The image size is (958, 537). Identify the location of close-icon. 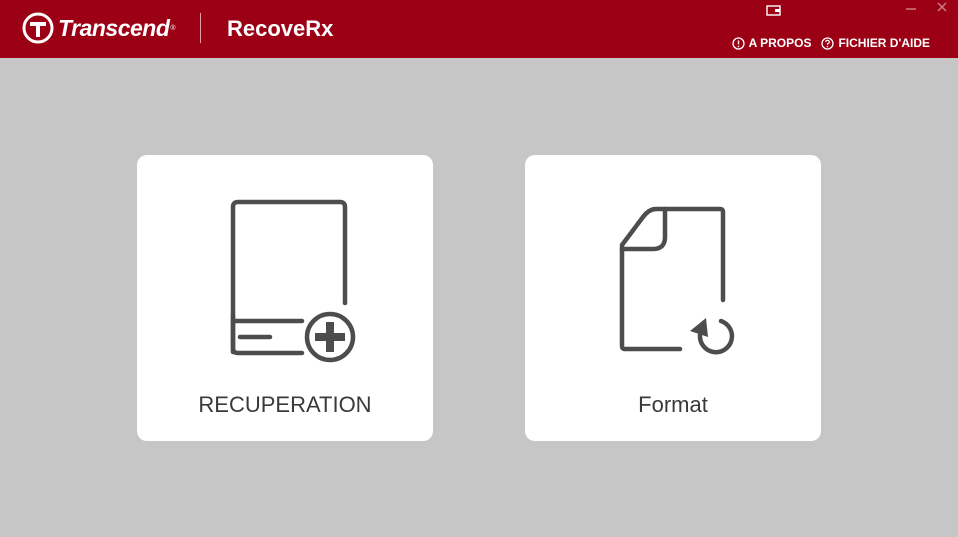
(942, 8).